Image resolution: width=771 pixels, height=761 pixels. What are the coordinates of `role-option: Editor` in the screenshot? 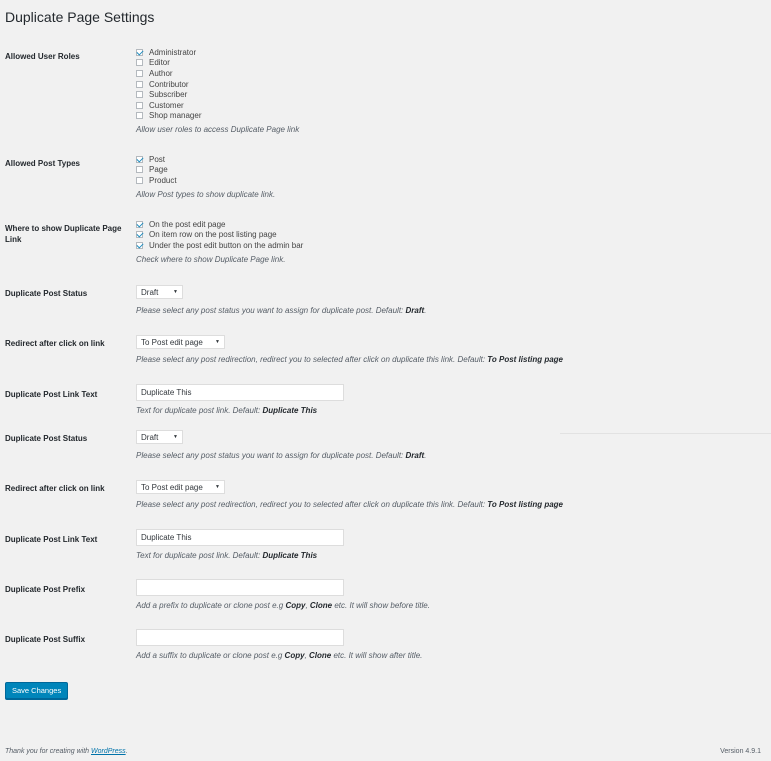 It's located at (217, 63).